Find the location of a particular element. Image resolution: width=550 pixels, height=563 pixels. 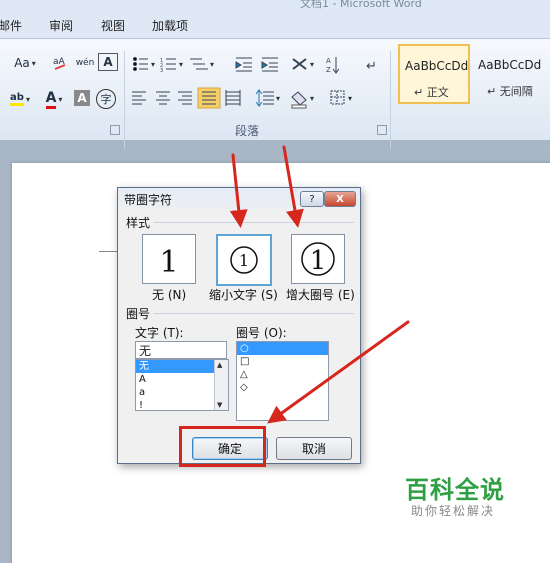

watermark-subtitle: 助你轻松解决 is located at coordinates (453, 511).